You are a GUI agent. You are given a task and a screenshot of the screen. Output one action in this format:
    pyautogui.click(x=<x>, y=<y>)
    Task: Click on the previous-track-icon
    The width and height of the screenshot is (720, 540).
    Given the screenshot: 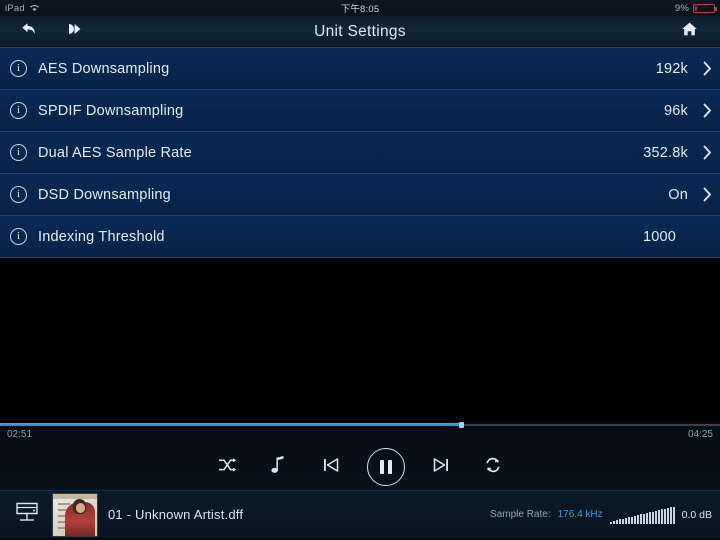 What is the action you would take?
    pyautogui.click(x=331, y=467)
    